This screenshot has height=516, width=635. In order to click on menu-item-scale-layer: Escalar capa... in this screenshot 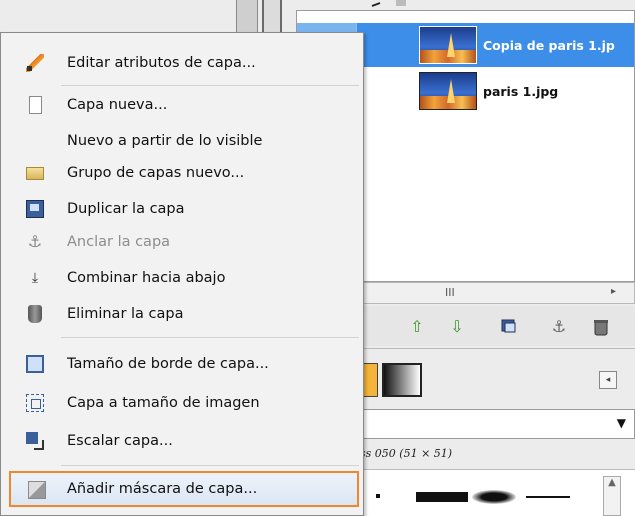, I will do `click(182, 441)`.